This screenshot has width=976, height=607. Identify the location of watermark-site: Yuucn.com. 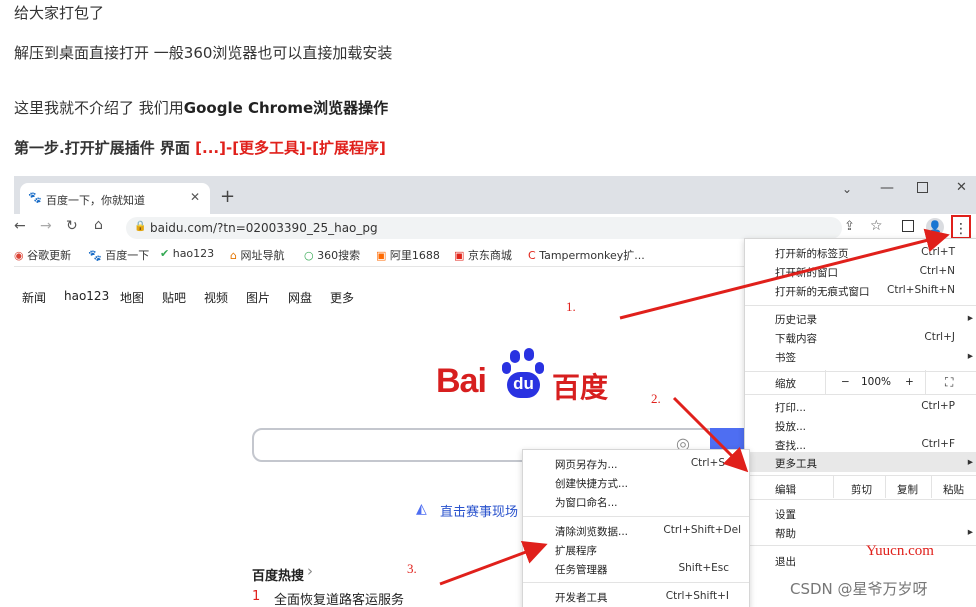
(900, 551).